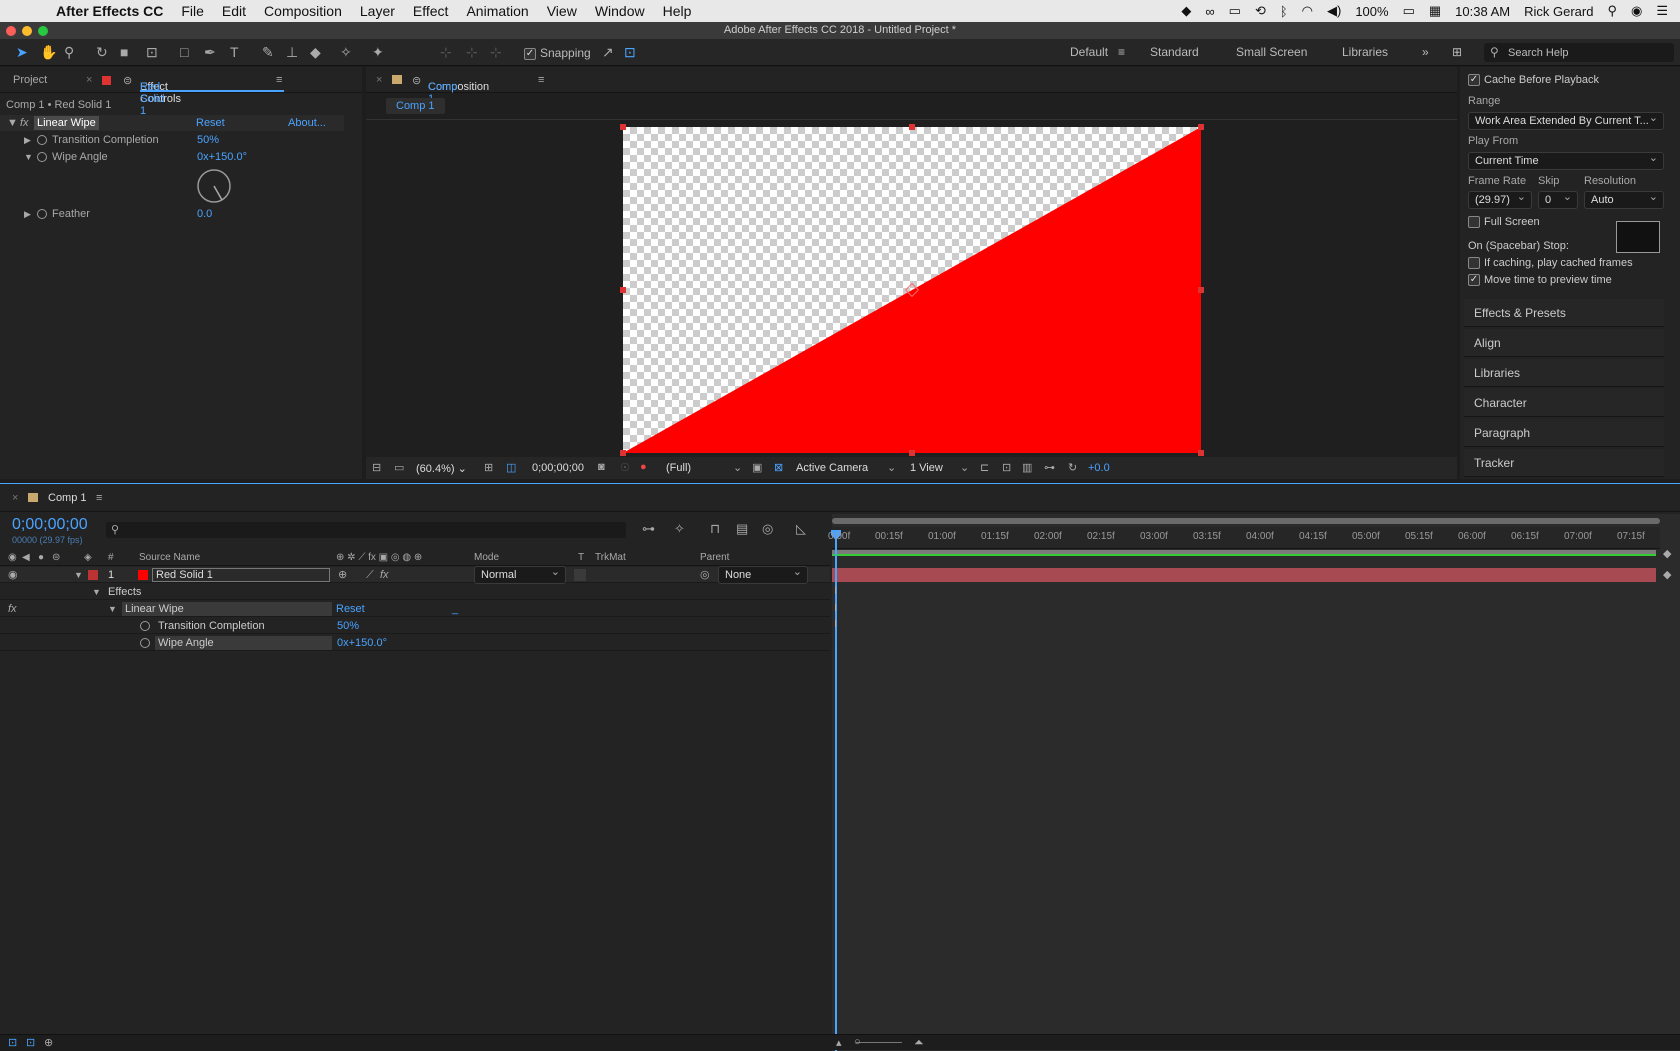 This screenshot has height=1051, width=1680. What do you see at coordinates (679, 529) in the screenshot?
I see `draft-3d-icon: ✧` at bounding box center [679, 529].